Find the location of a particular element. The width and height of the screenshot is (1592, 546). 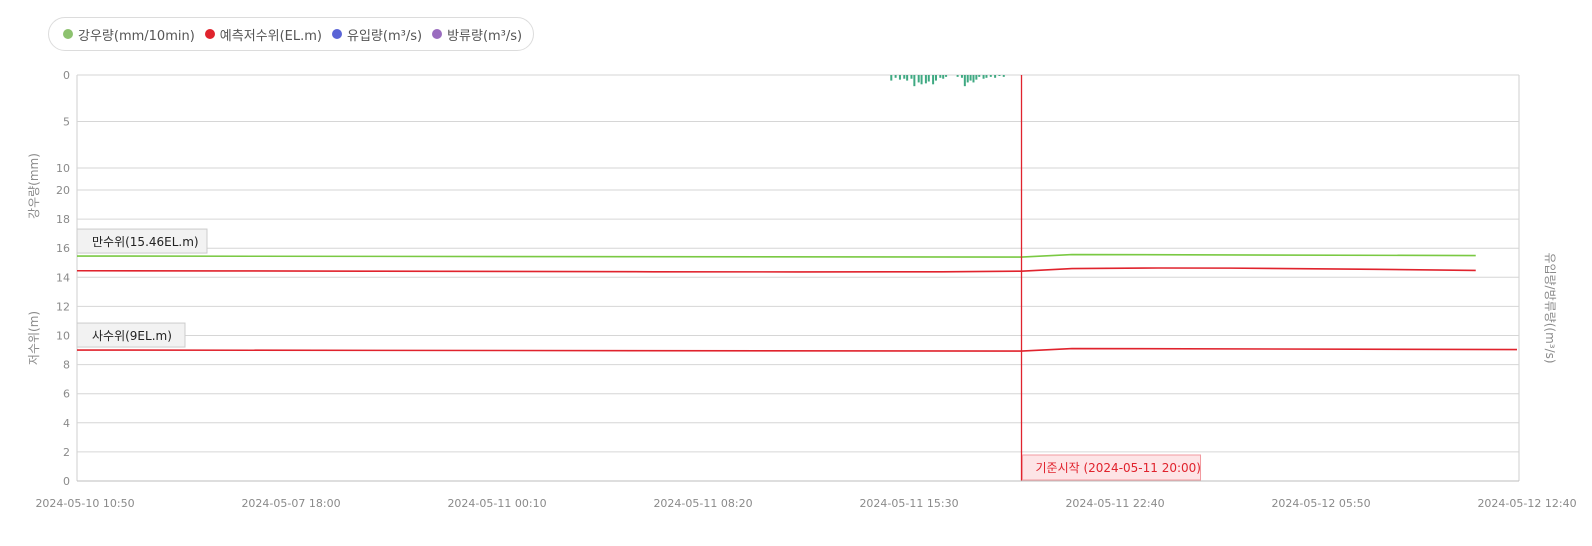

x-tick-label: 2024-05-10 10:50 is located at coordinates (84, 503).